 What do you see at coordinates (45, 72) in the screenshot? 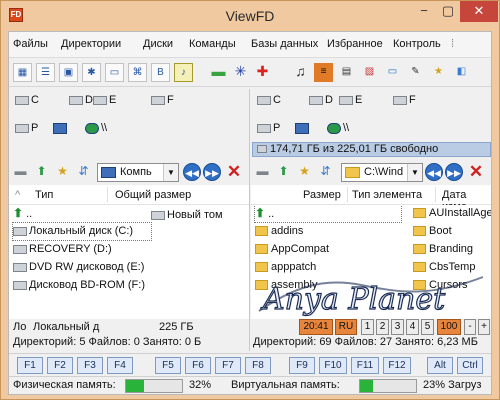
I see `list-view-icon: ☰` at bounding box center [45, 72].